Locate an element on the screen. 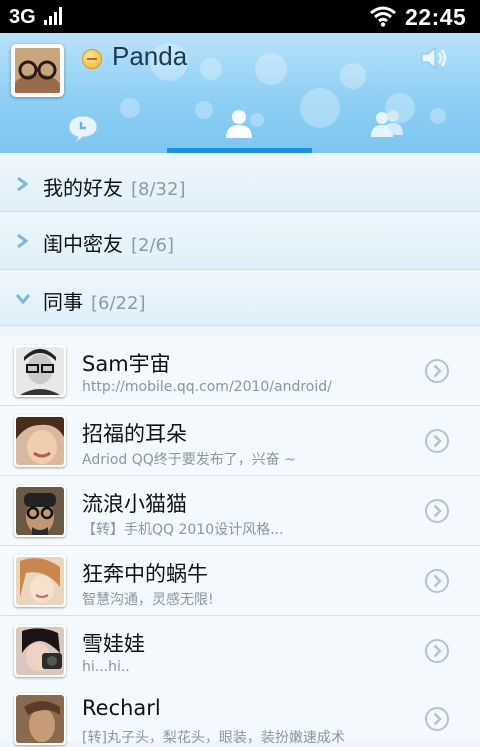 The image size is (480, 747). contact-signature: Adriod QQ终于要发布了，兴奋 ~ is located at coordinates (189, 460).